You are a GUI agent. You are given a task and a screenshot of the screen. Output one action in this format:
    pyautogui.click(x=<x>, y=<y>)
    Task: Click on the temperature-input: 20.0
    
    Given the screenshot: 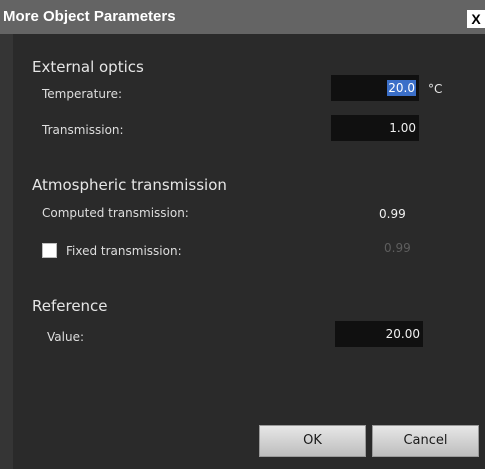 What is the action you would take?
    pyautogui.click(x=375, y=88)
    